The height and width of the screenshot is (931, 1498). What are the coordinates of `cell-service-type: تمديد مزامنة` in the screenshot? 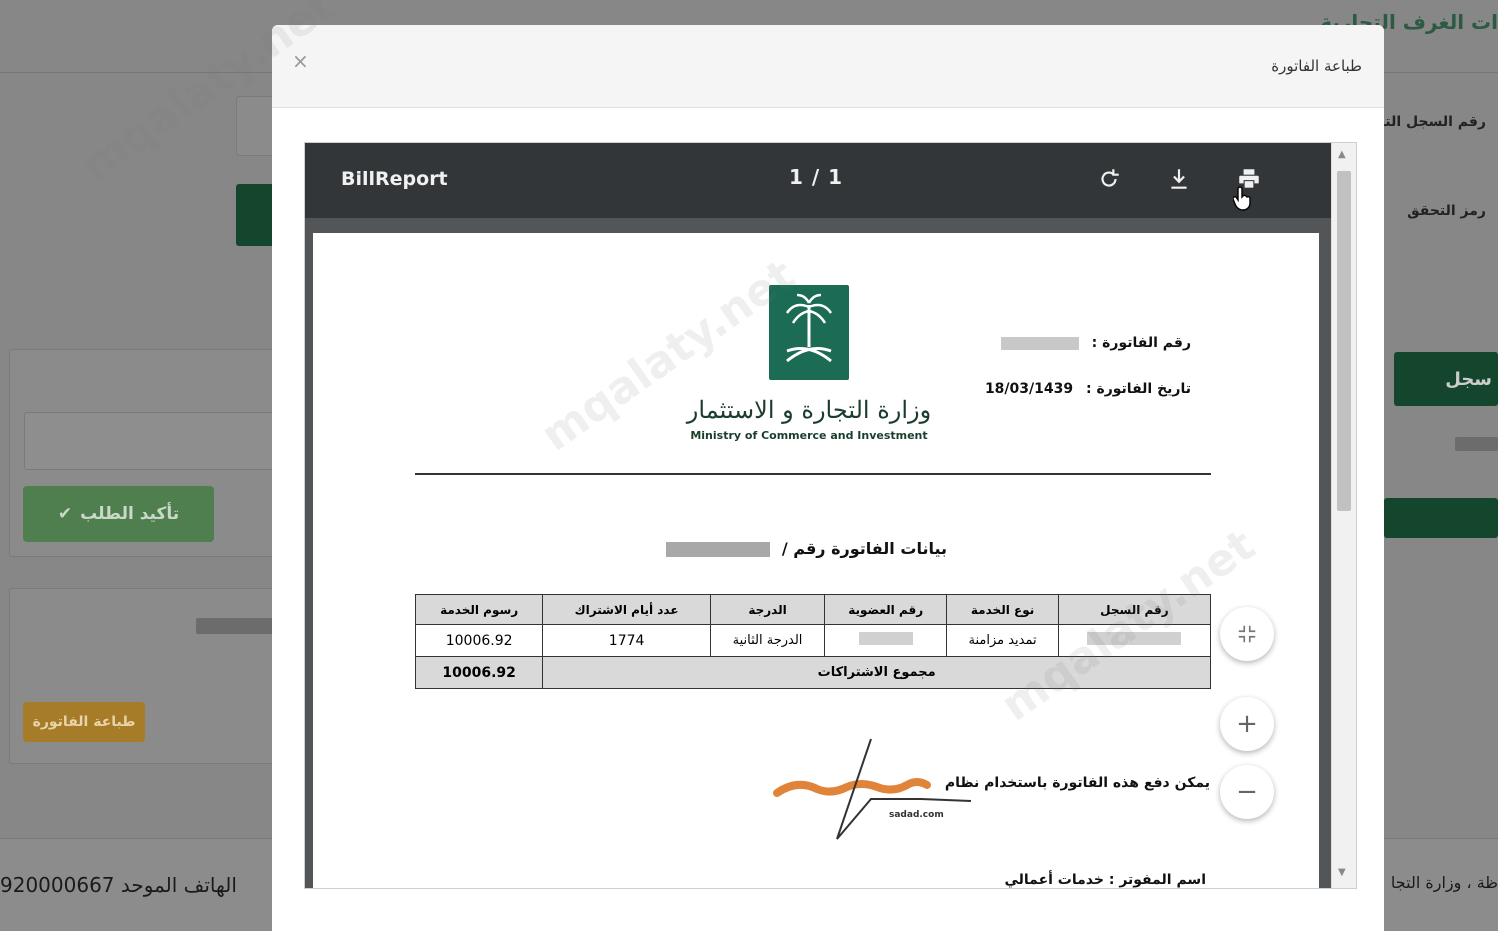 It's located at (1002, 640).